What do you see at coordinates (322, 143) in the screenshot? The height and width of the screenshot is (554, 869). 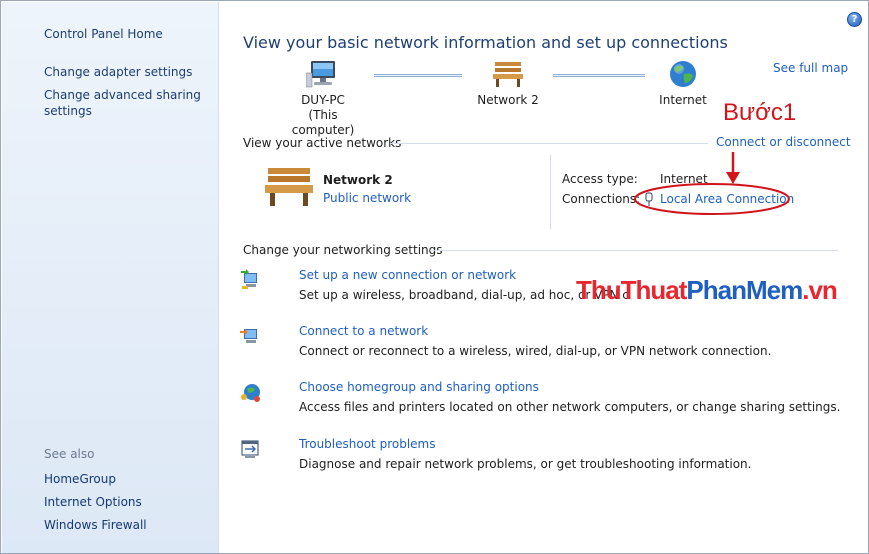 I see `active-networks-header: View your active networks` at bounding box center [322, 143].